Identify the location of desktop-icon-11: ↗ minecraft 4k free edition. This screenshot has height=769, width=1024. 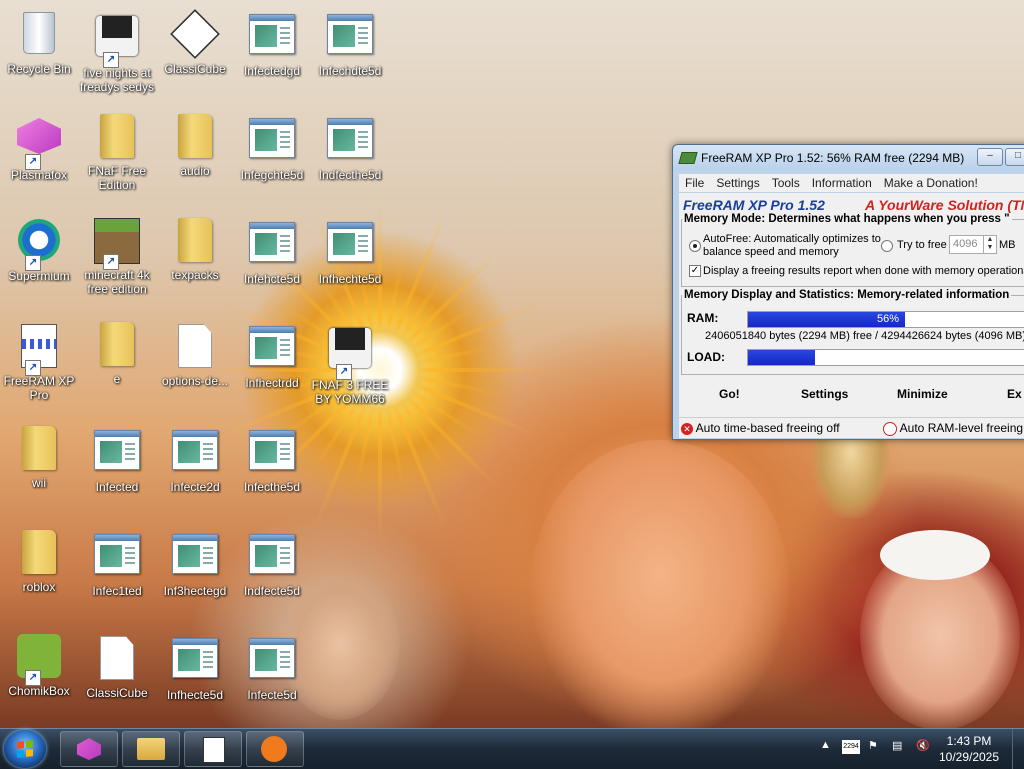
(117, 256).